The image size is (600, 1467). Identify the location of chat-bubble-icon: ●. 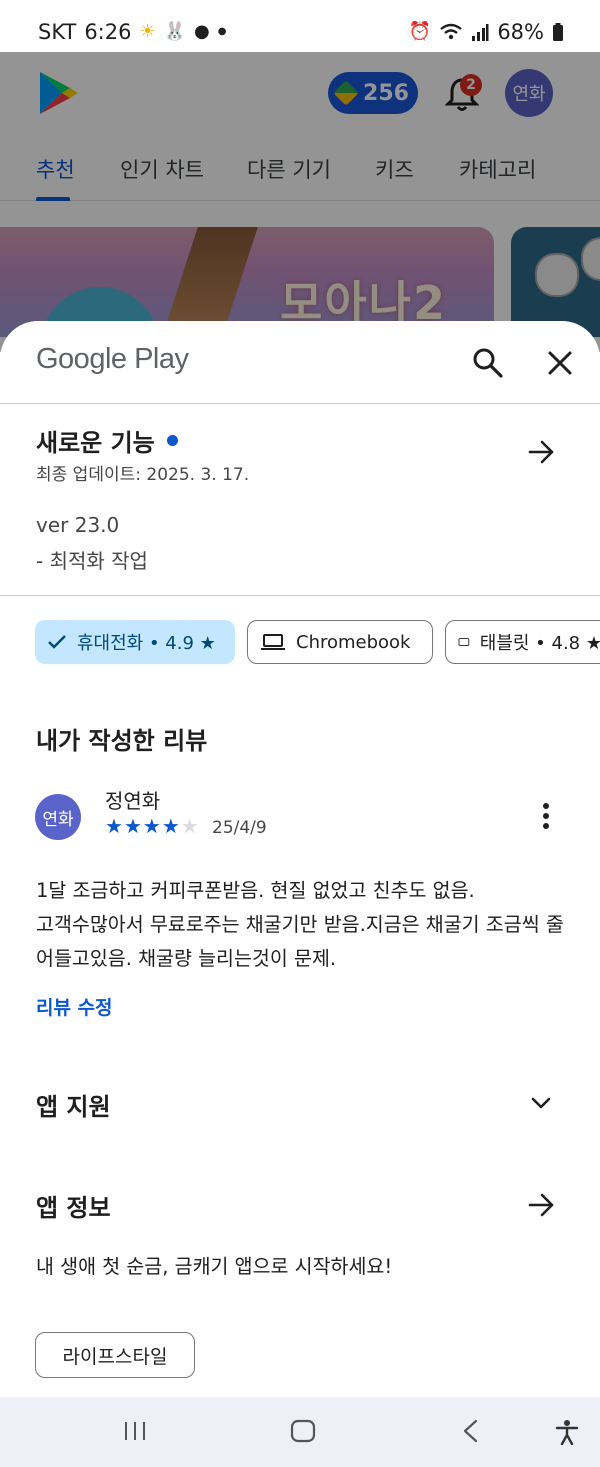
(202, 31).